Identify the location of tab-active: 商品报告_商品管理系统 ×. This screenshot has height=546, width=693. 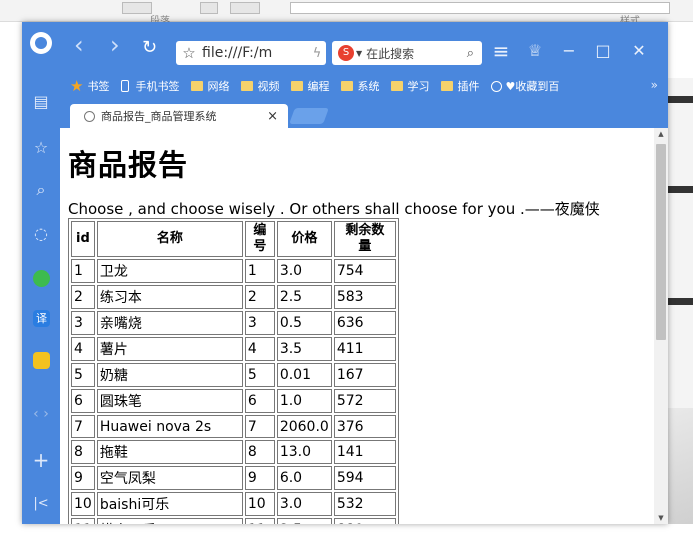
(179, 116).